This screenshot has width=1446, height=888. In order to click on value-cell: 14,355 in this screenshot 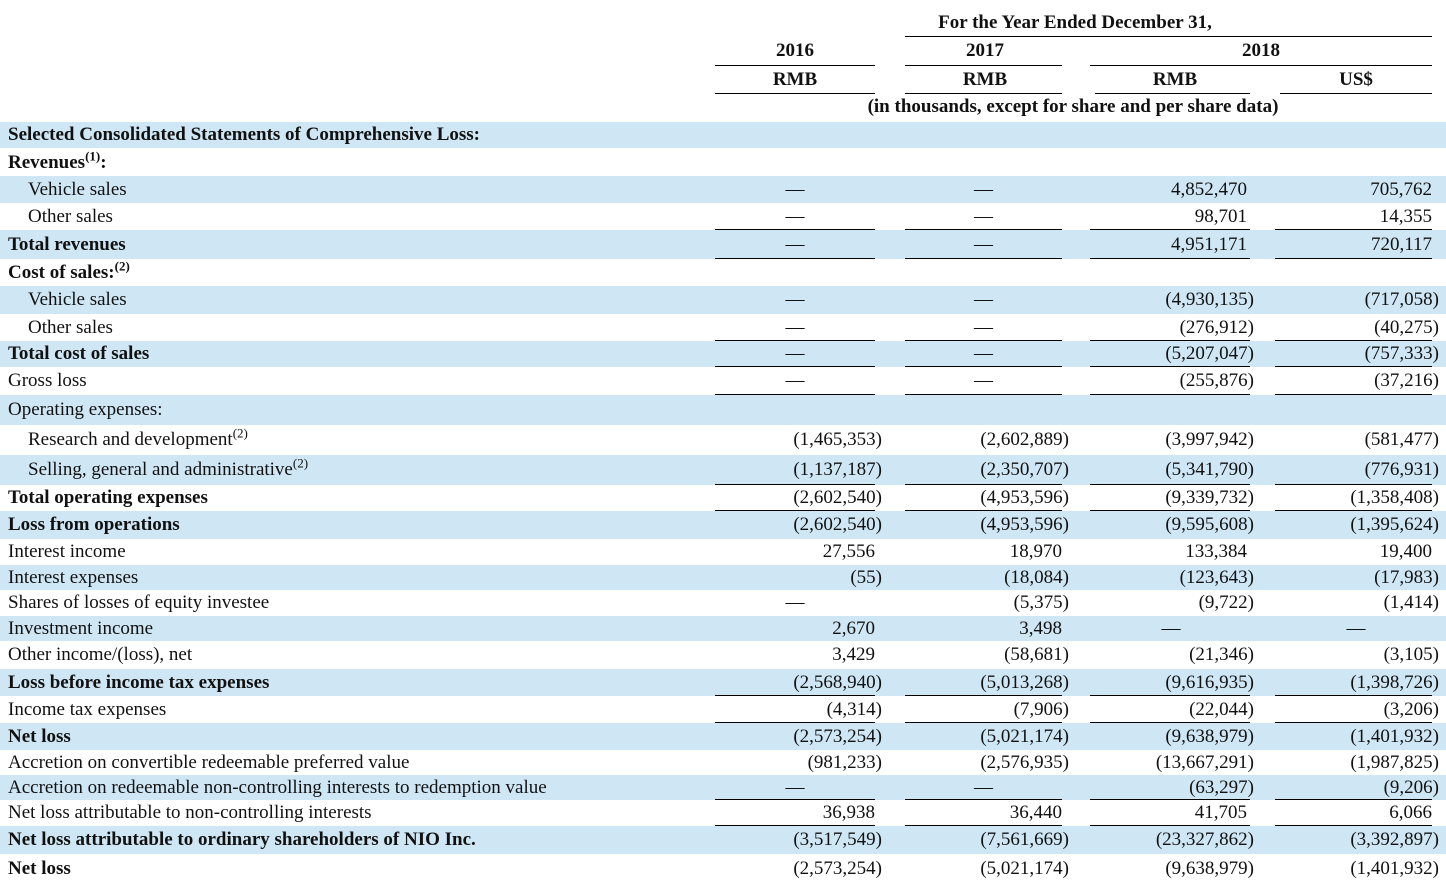, I will do `click(1405, 216)`.